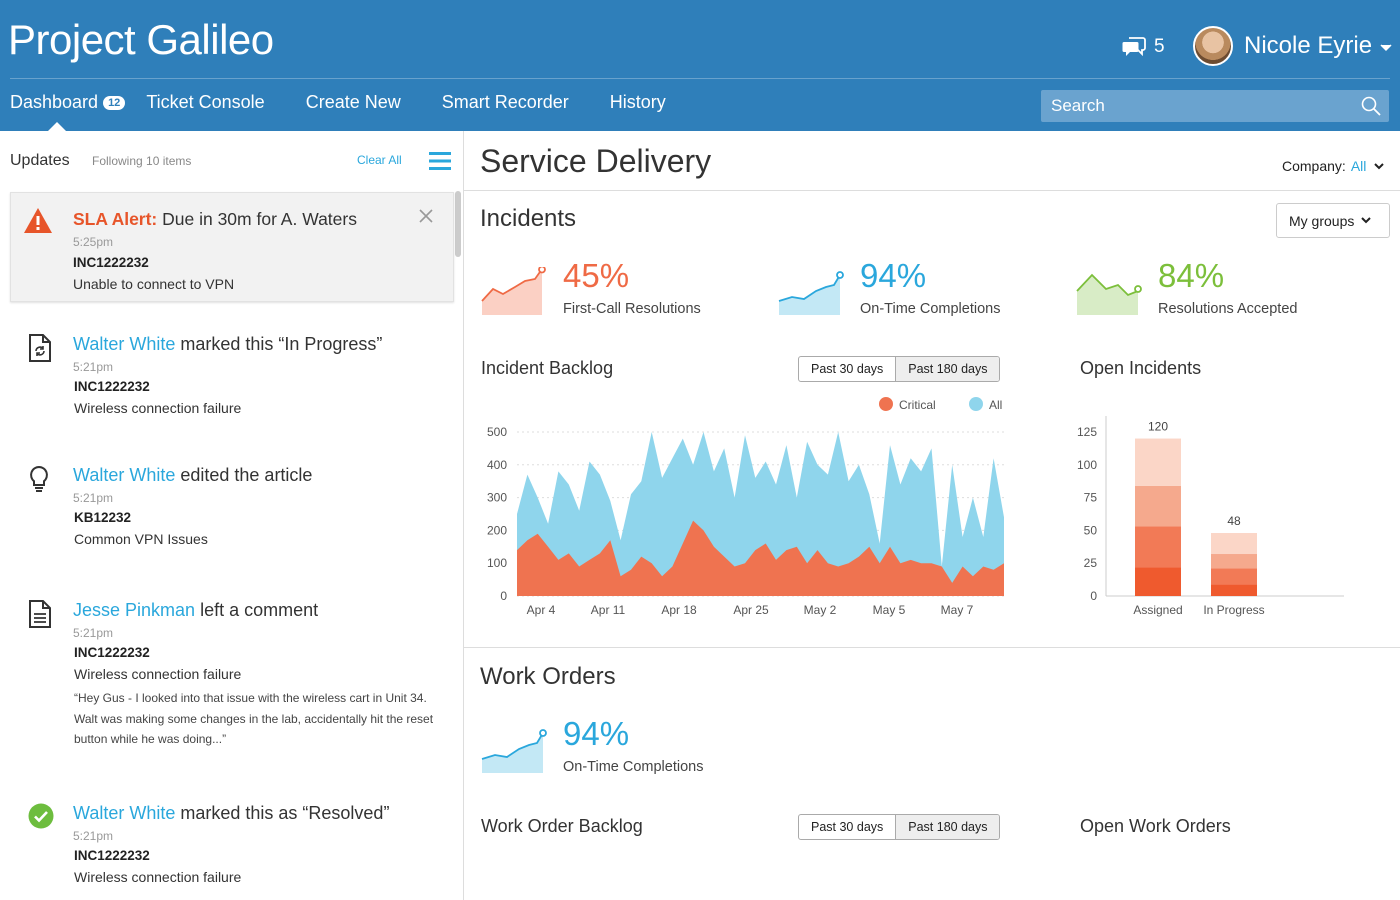  What do you see at coordinates (608, 610) in the screenshot?
I see `x-tick-label: Apr 11` at bounding box center [608, 610].